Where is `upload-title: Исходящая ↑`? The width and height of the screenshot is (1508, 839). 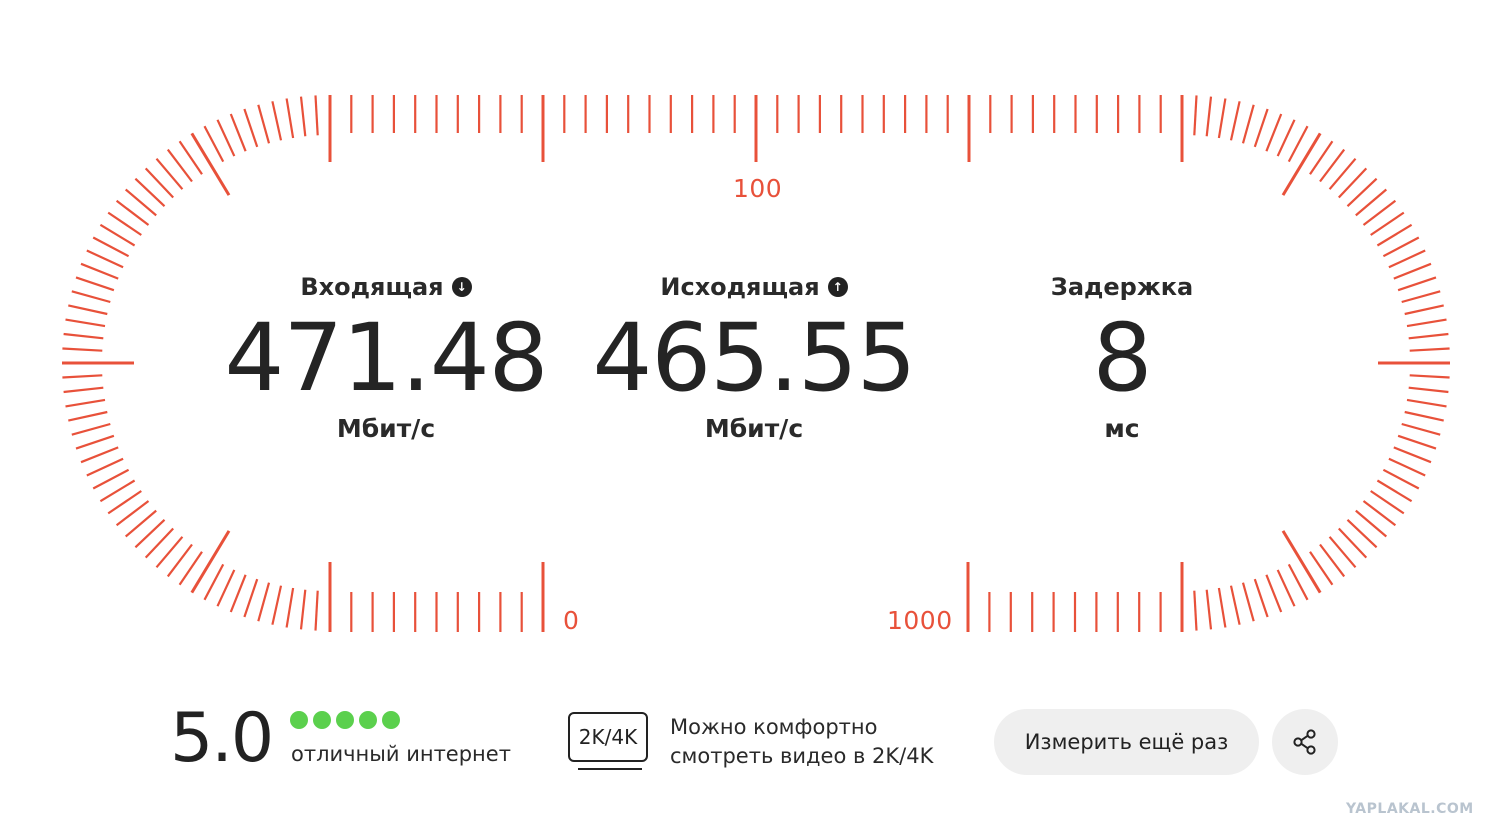 upload-title: Исходящая ↑ is located at coordinates (754, 287).